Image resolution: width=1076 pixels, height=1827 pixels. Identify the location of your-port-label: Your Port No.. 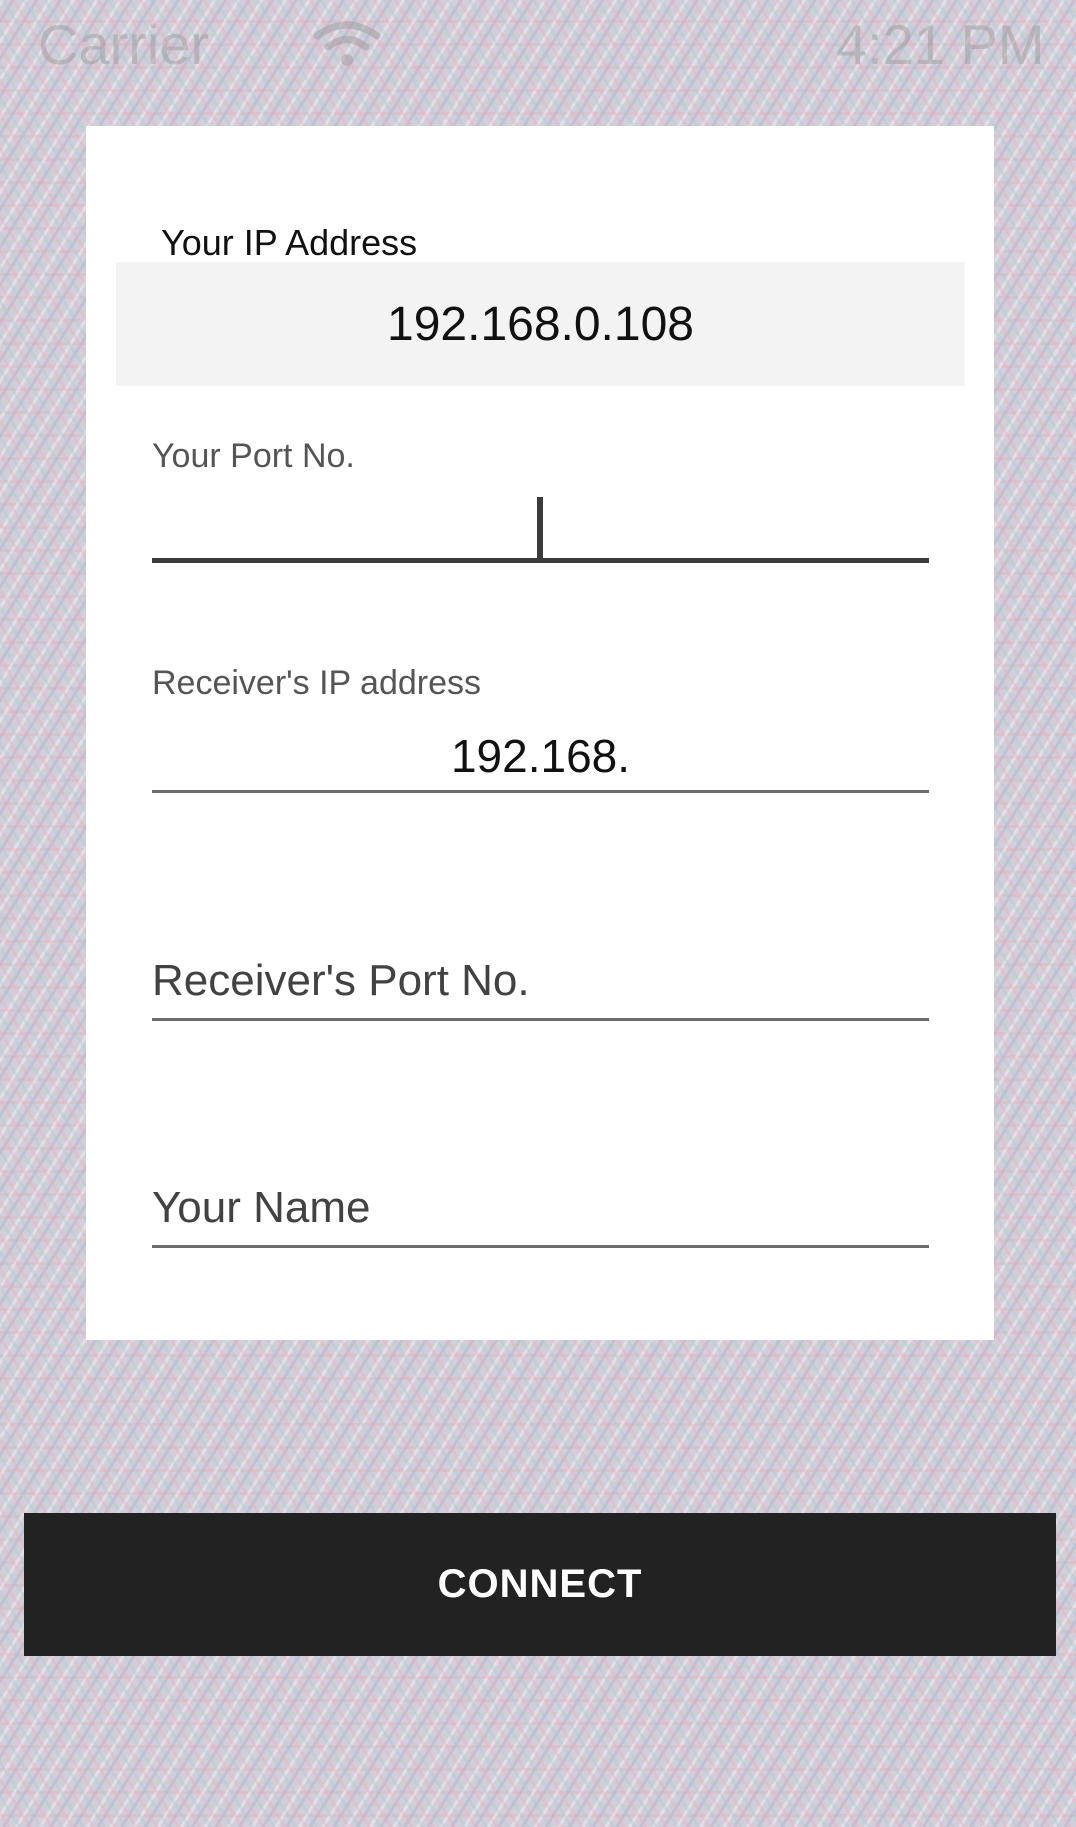
(253, 456).